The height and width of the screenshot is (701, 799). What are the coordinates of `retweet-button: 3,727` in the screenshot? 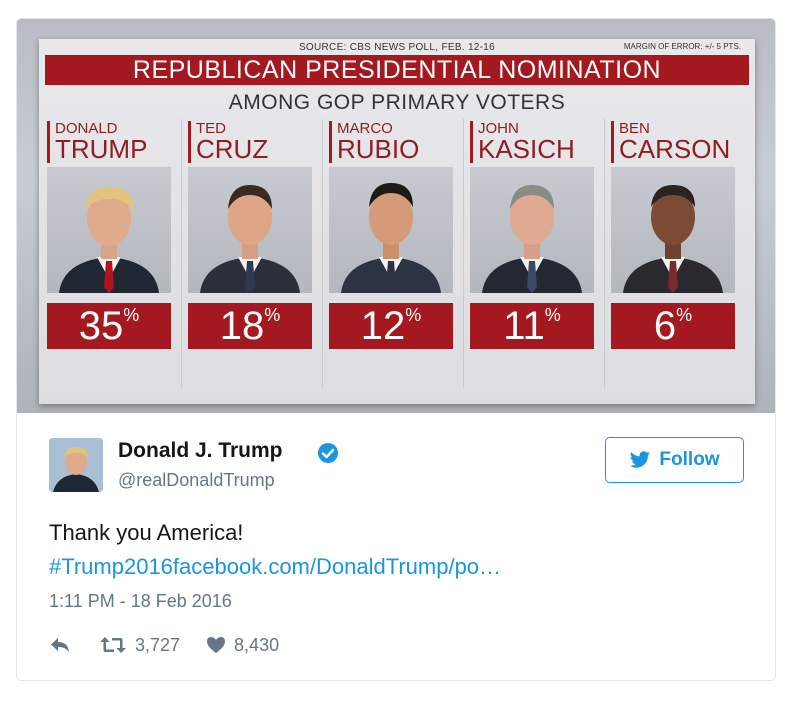 It's located at (139, 645).